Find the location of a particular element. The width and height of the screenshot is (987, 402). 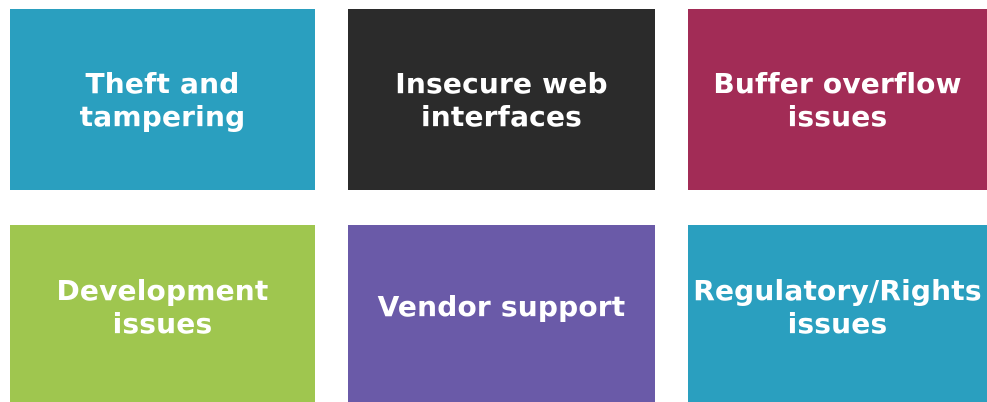

tile-vendor-support: Vendor support is located at coordinates (501, 313).